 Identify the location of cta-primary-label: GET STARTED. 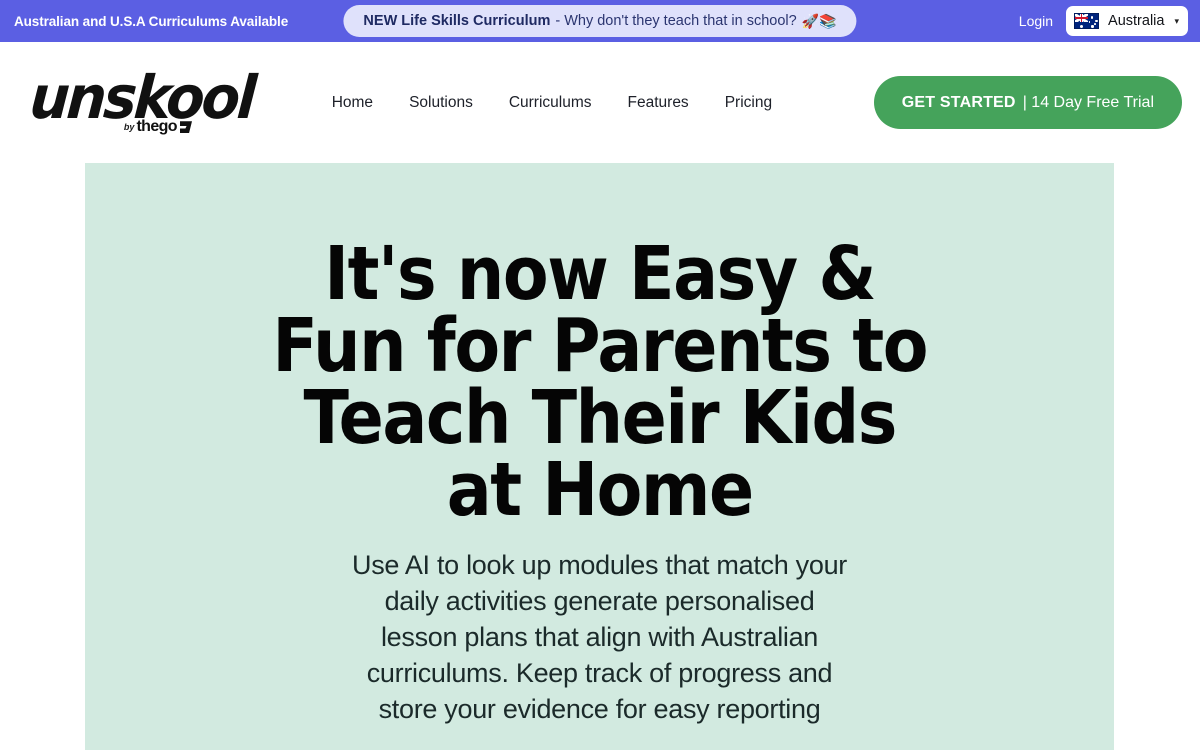
(958, 102).